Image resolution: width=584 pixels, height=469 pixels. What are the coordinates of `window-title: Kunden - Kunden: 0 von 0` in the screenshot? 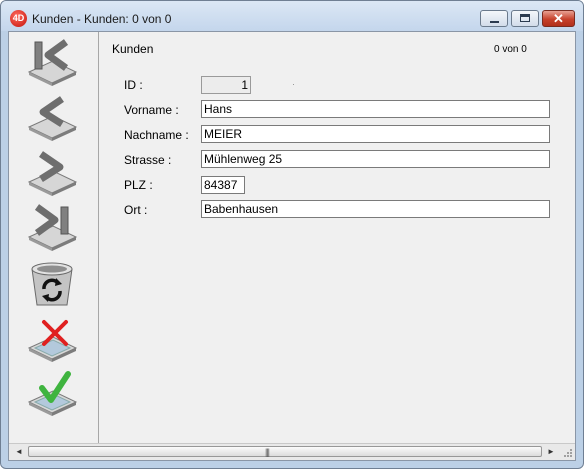 It's located at (102, 19).